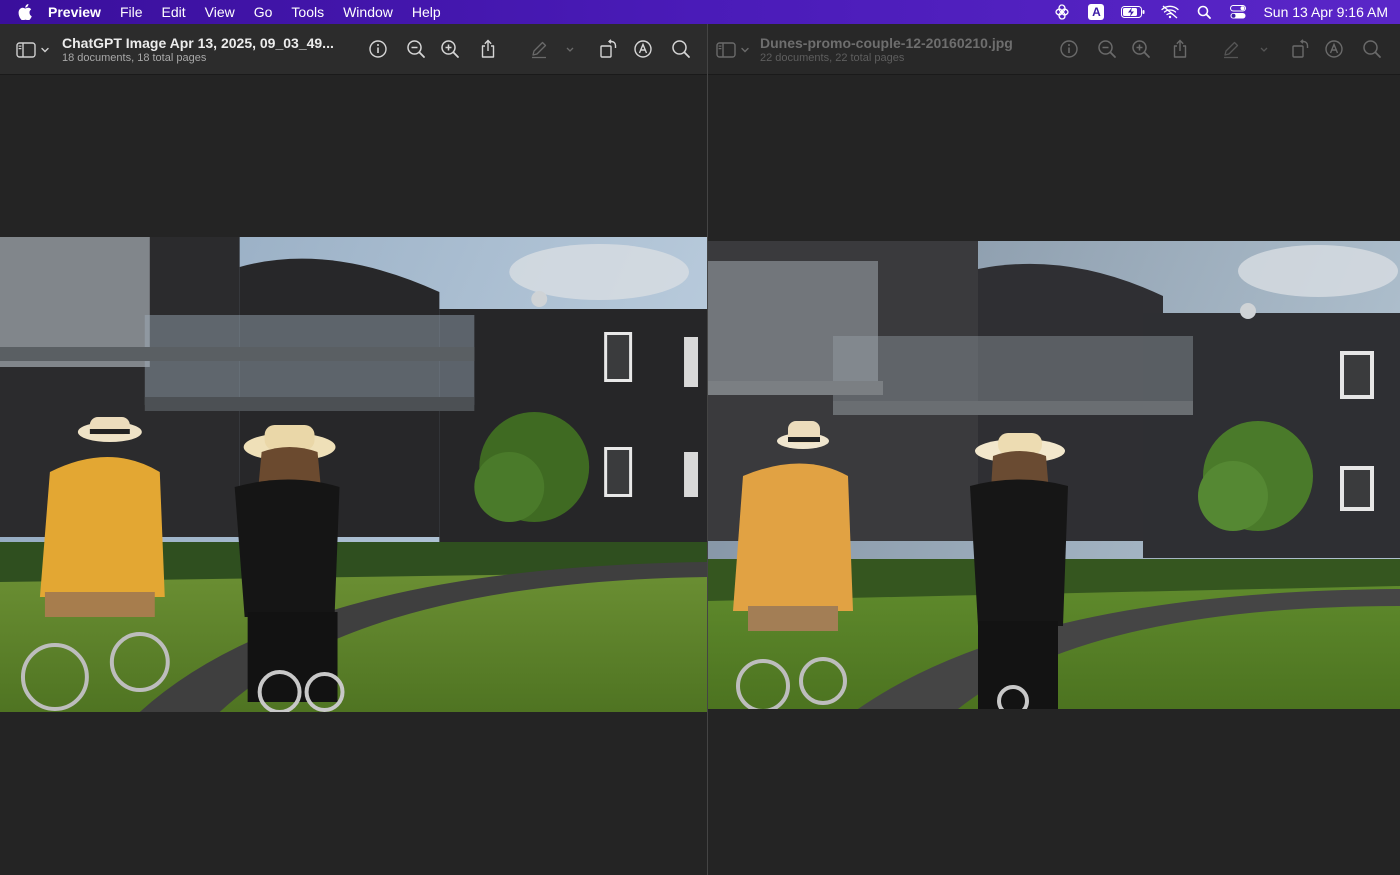  I want to click on input-source-label: A, so click(1096, 12).